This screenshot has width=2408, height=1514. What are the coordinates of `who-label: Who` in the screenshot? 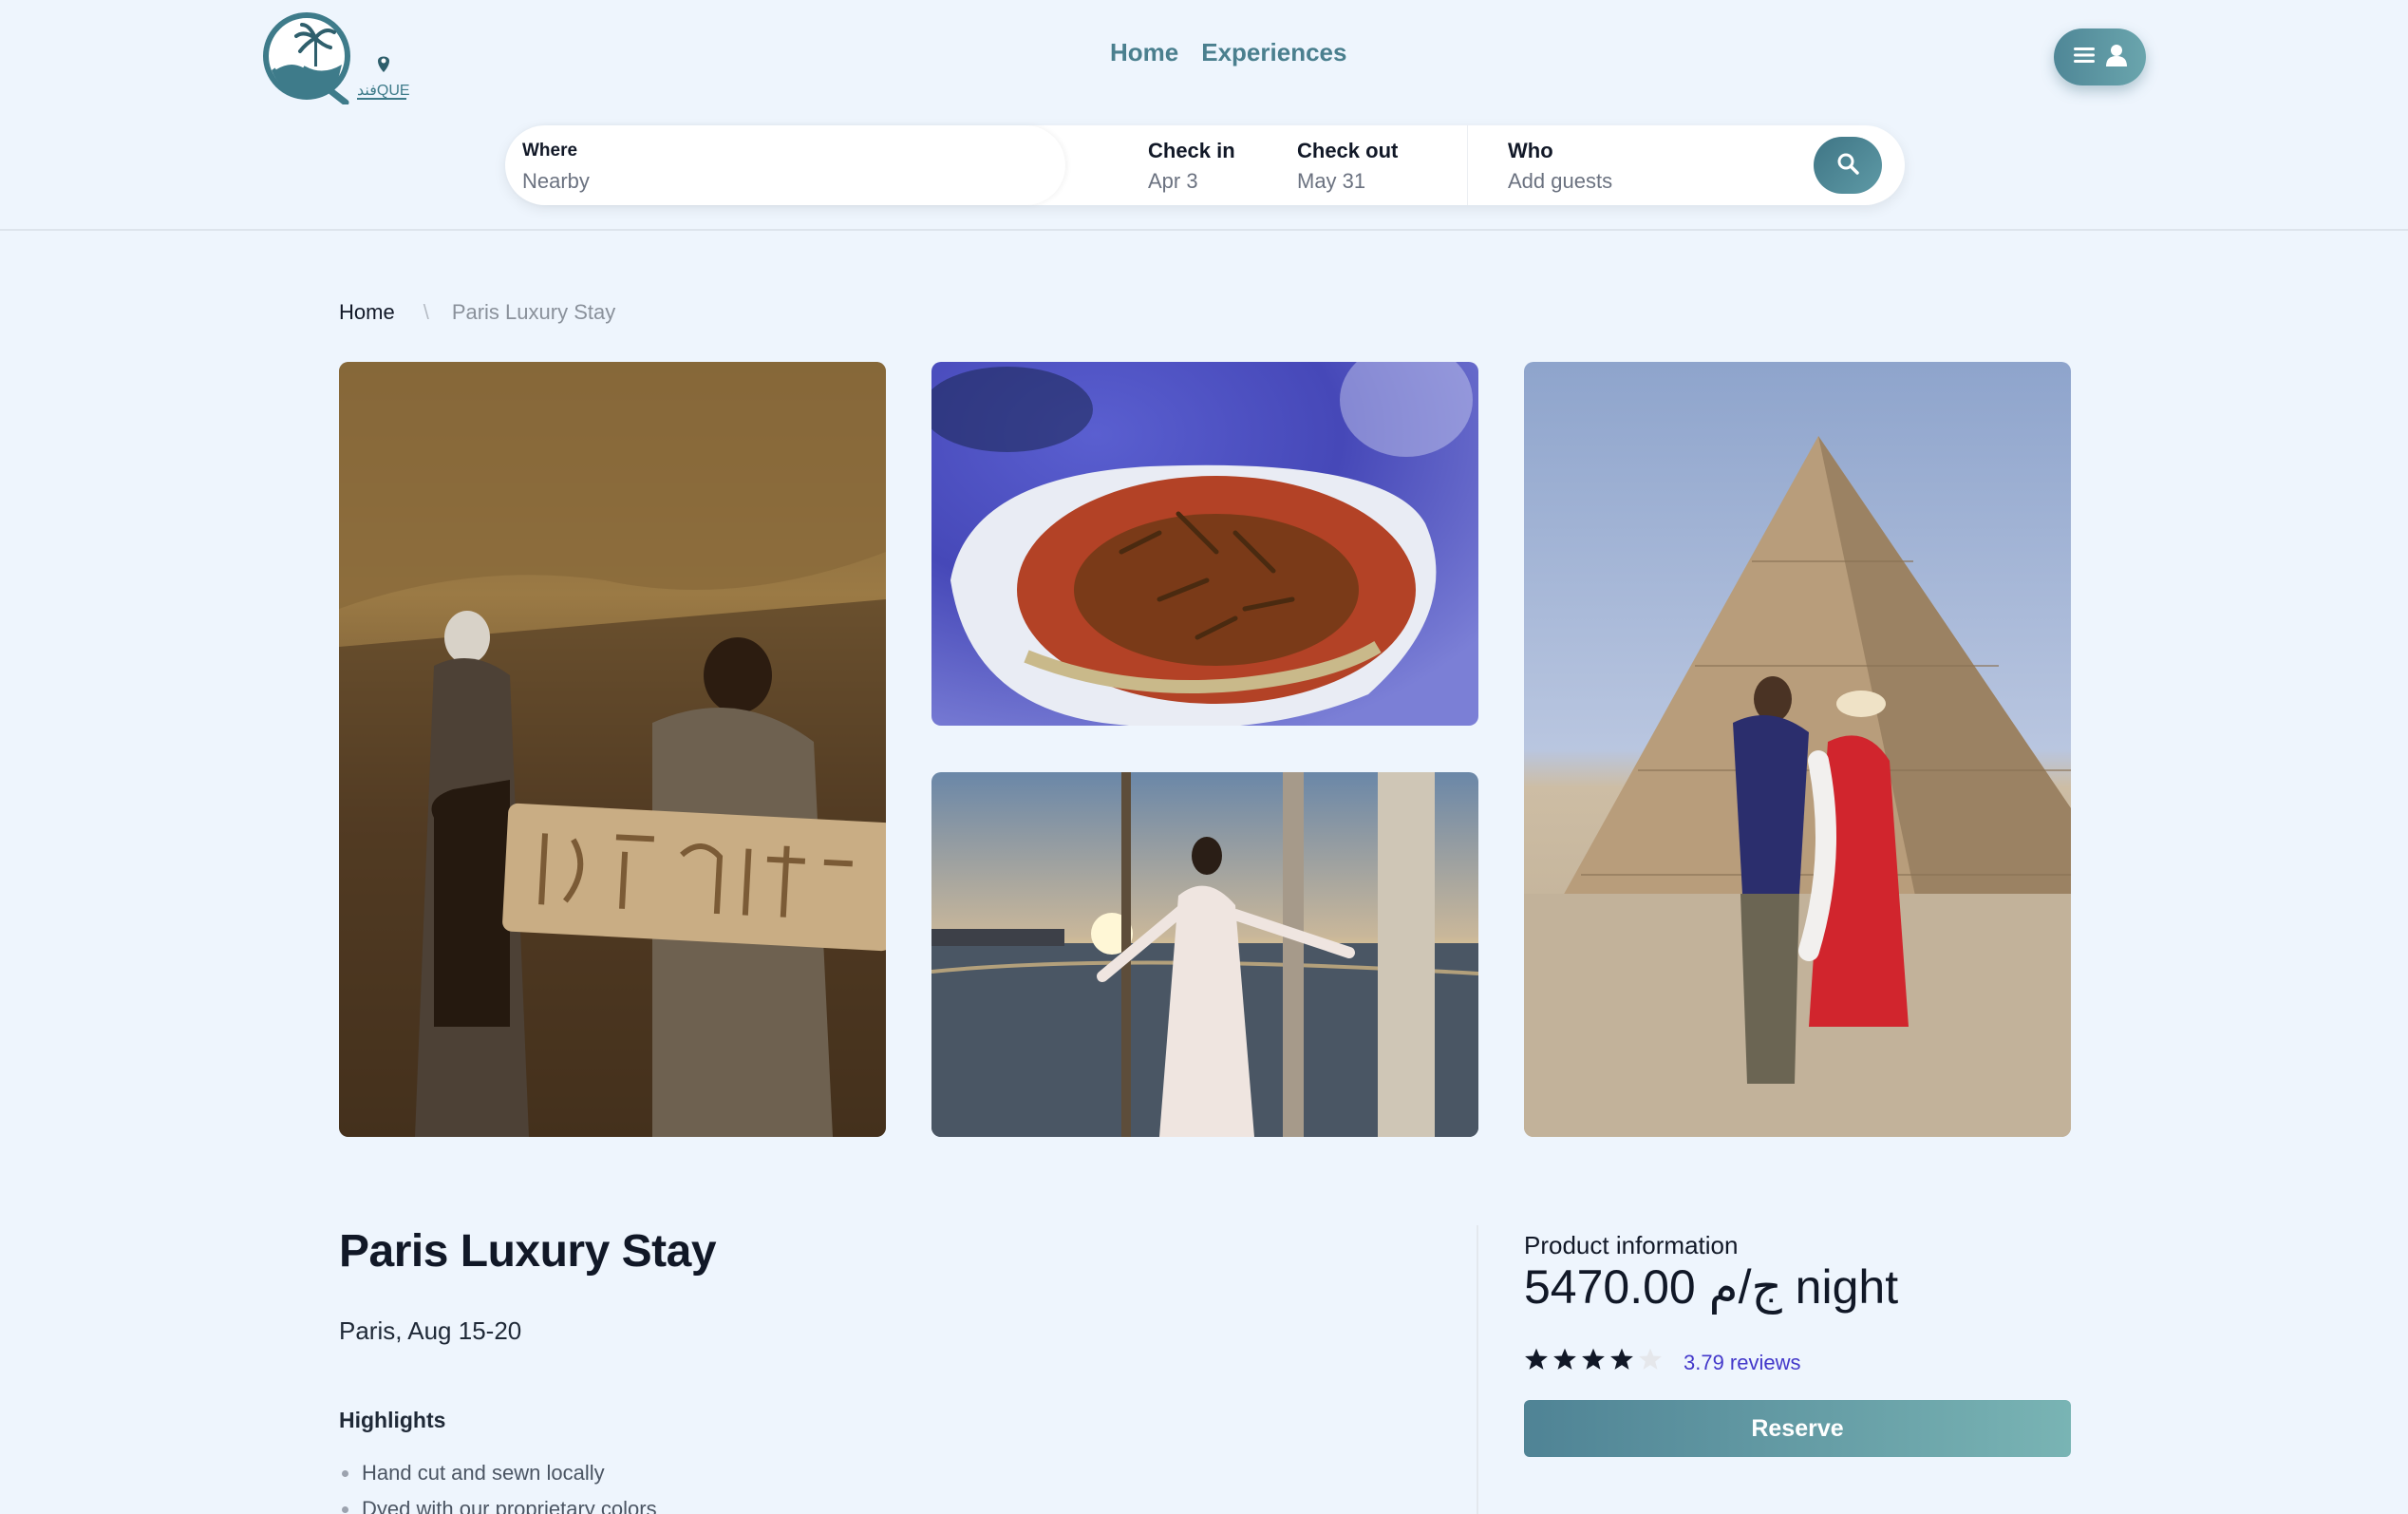 It's located at (1530, 151).